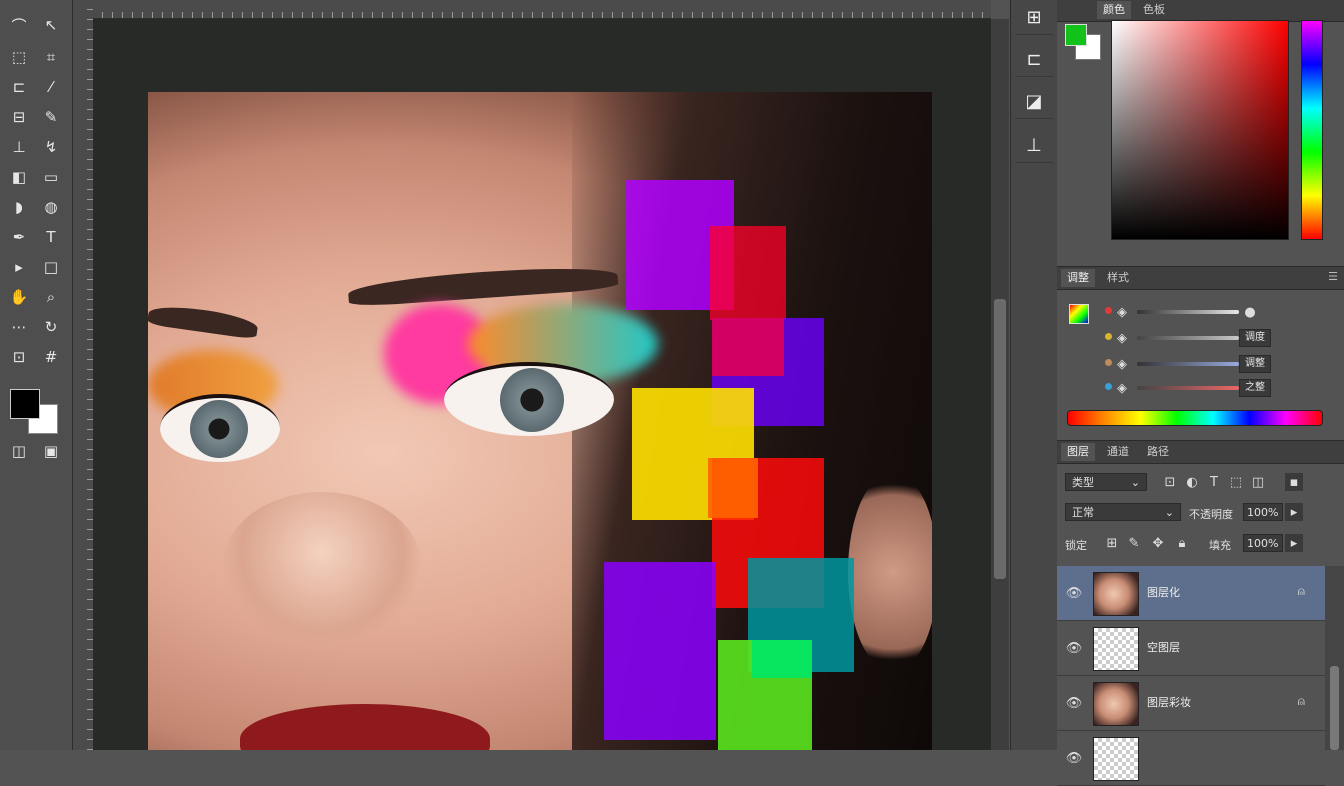 The image size is (1344, 786). What do you see at coordinates (1076, 35) in the screenshot?
I see `picker-foreground-swatch` at bounding box center [1076, 35].